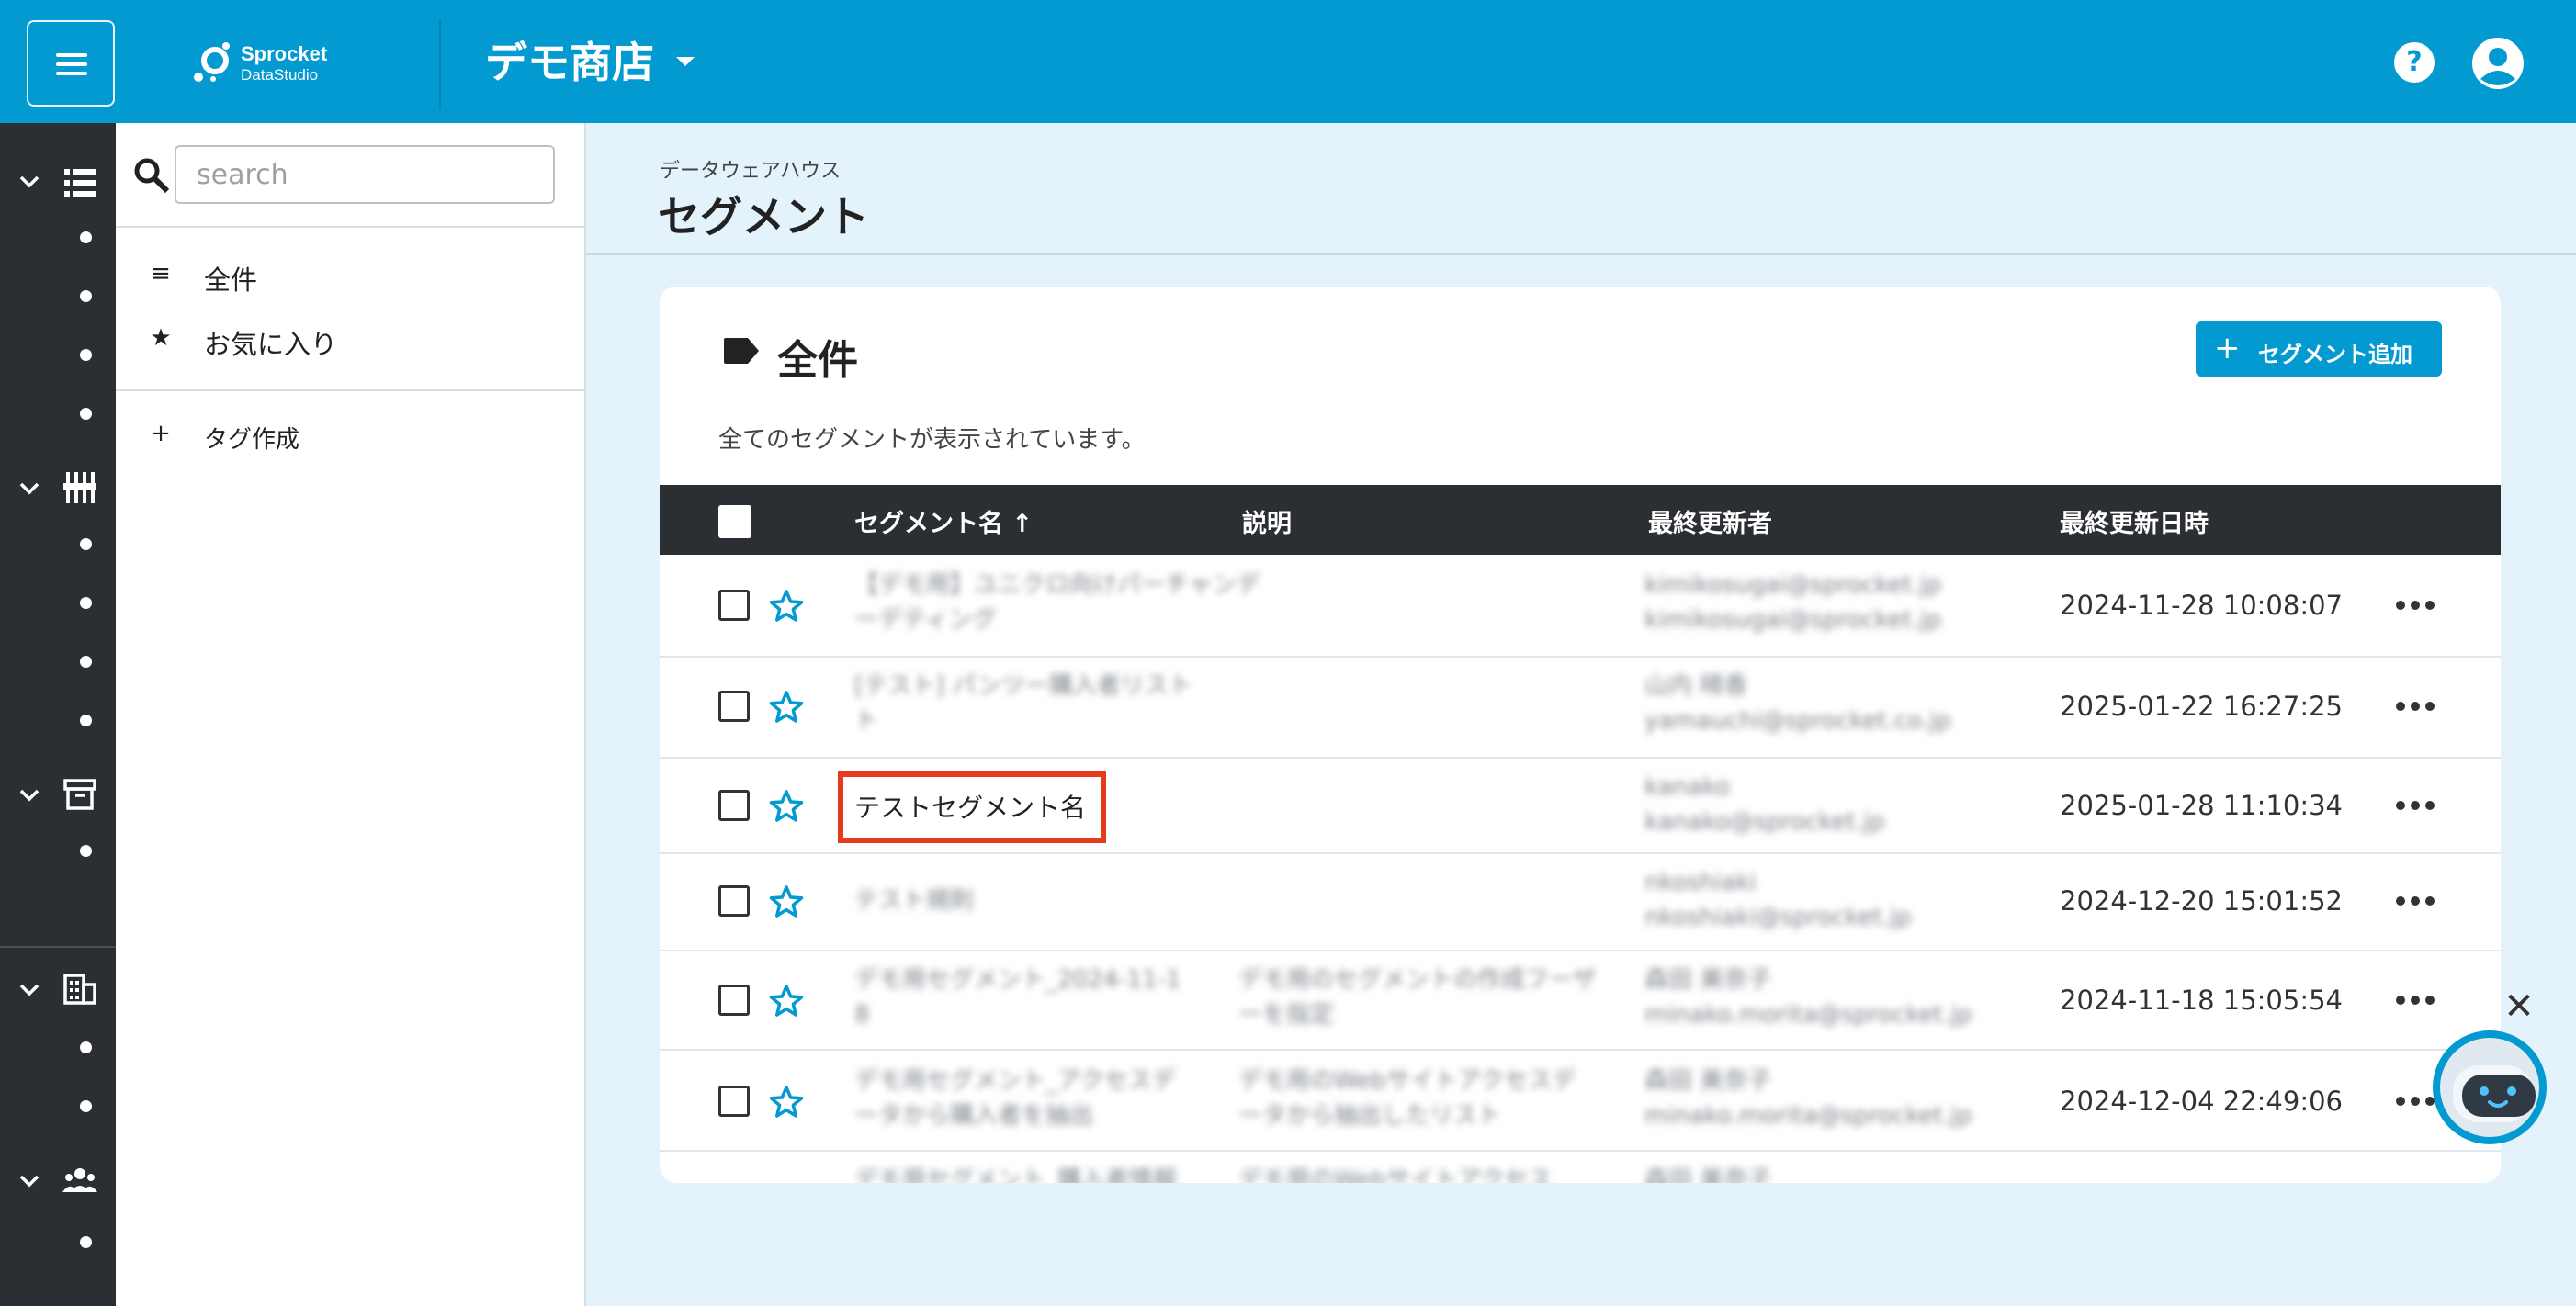 The width and height of the screenshot is (2576, 1306). Describe the element at coordinates (71, 55) in the screenshot. I see `menu-icon` at that location.